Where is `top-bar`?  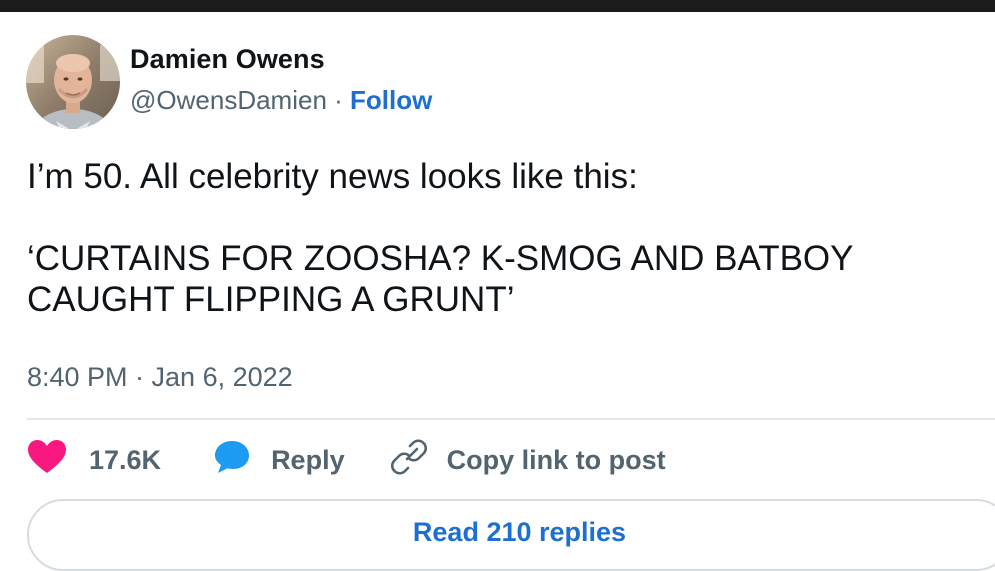
top-bar is located at coordinates (497, 6).